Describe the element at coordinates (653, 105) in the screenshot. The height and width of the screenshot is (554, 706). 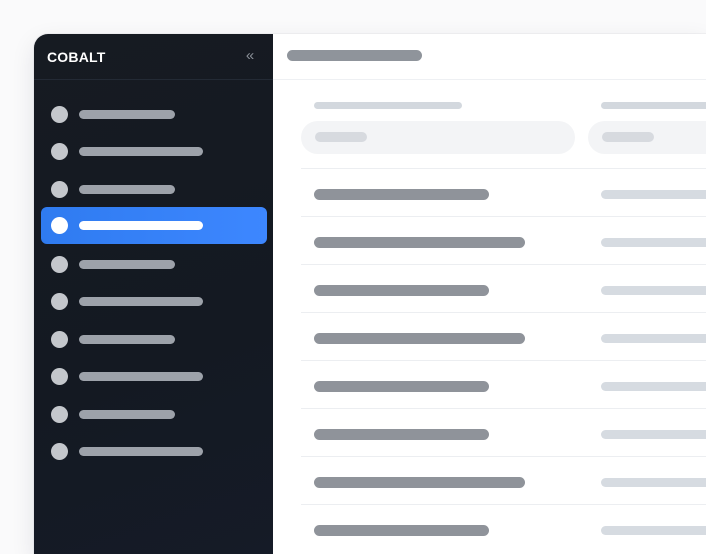
I see `column-header-2-placeholder` at that location.